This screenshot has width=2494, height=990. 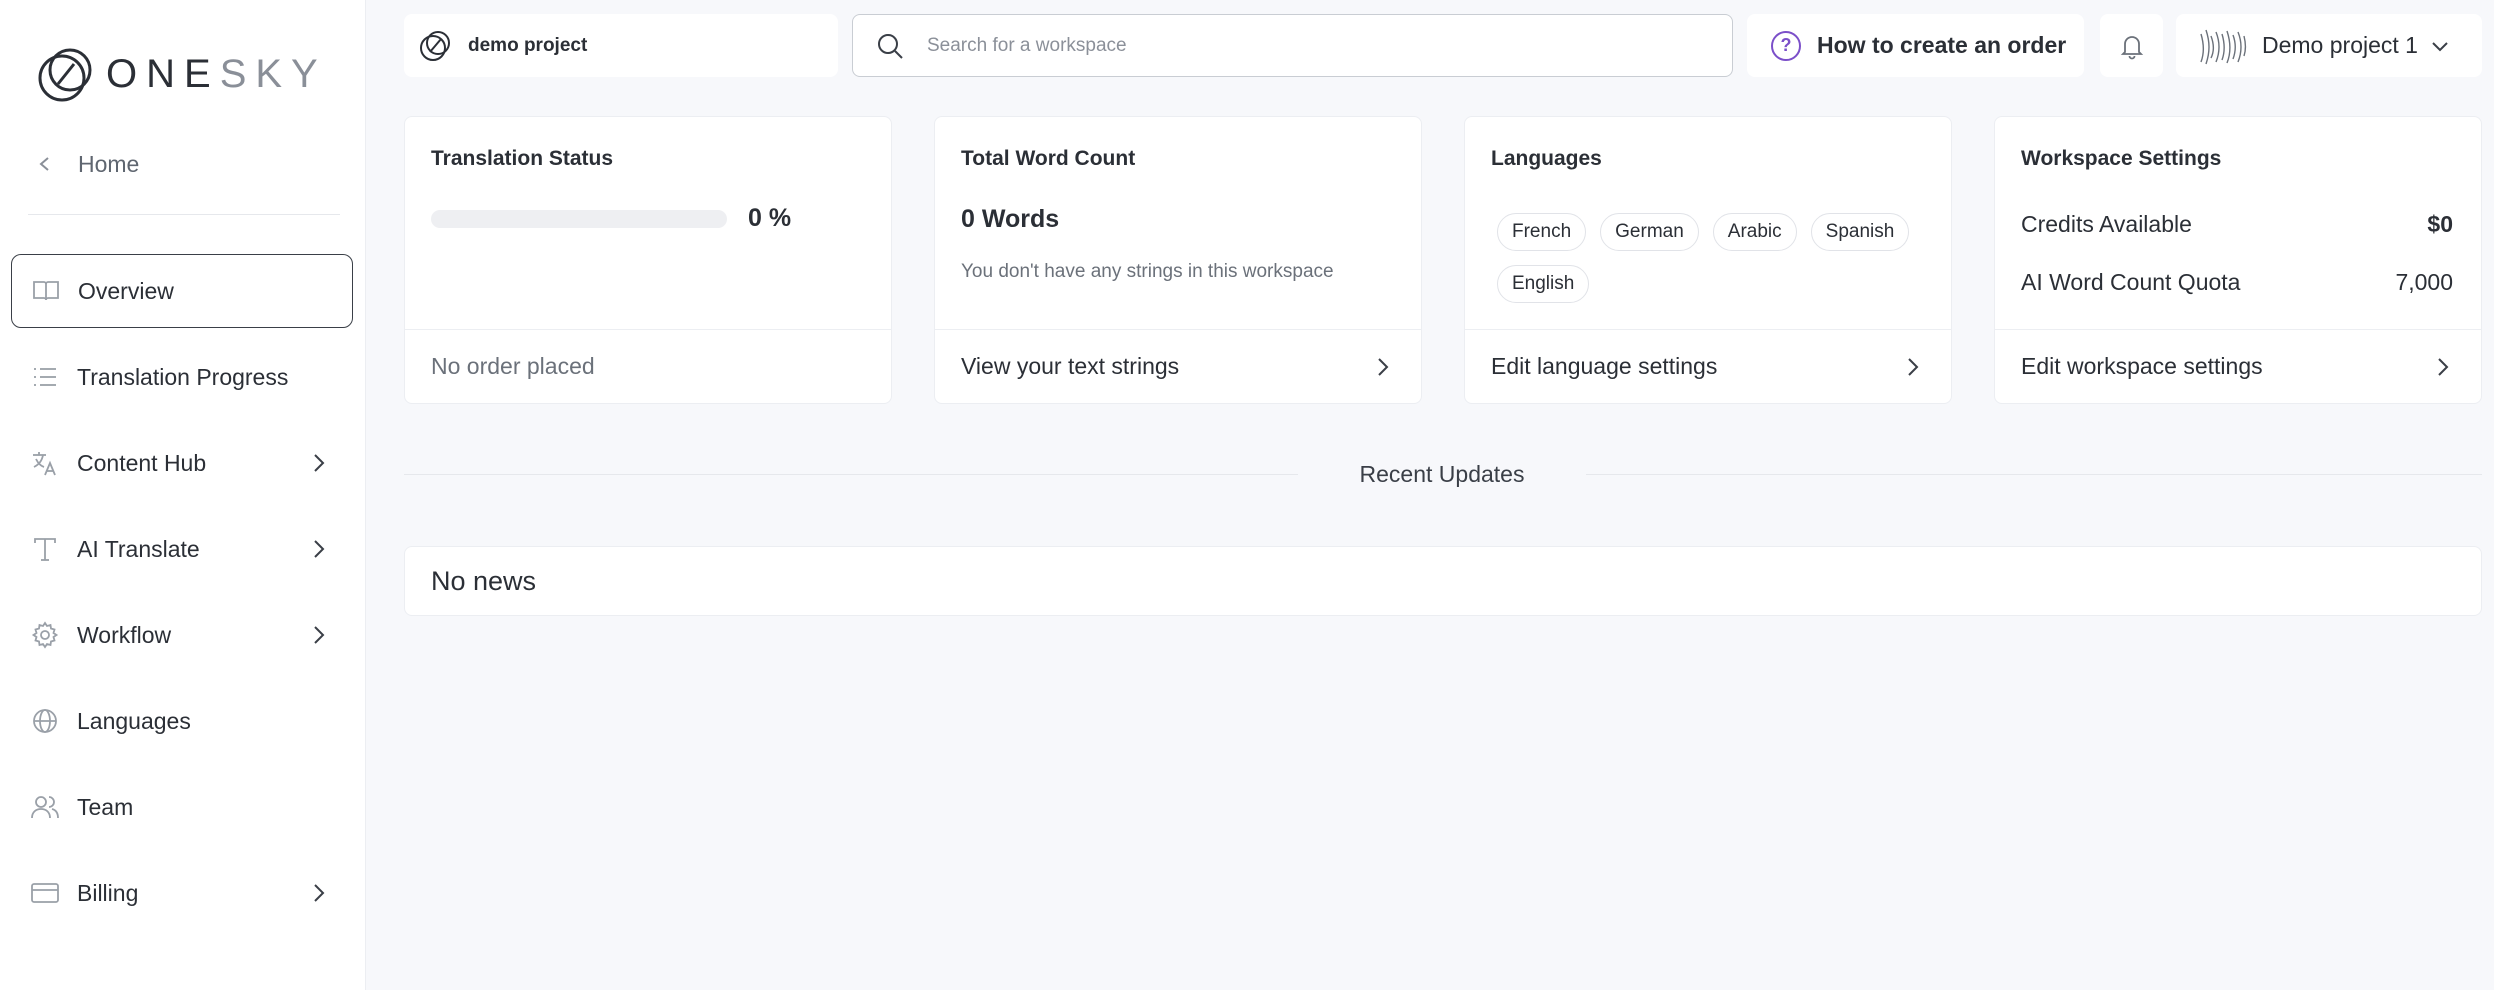 What do you see at coordinates (65, 75) in the screenshot?
I see `onesky-logo-icon` at bounding box center [65, 75].